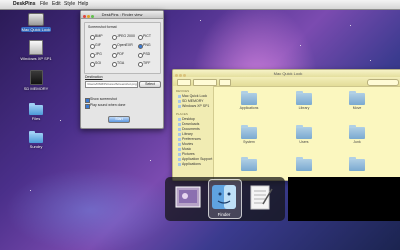 The height and width of the screenshot is (250, 400). I want to click on desktop-icon-sd-memory: SD MEMORY, so click(36, 80).